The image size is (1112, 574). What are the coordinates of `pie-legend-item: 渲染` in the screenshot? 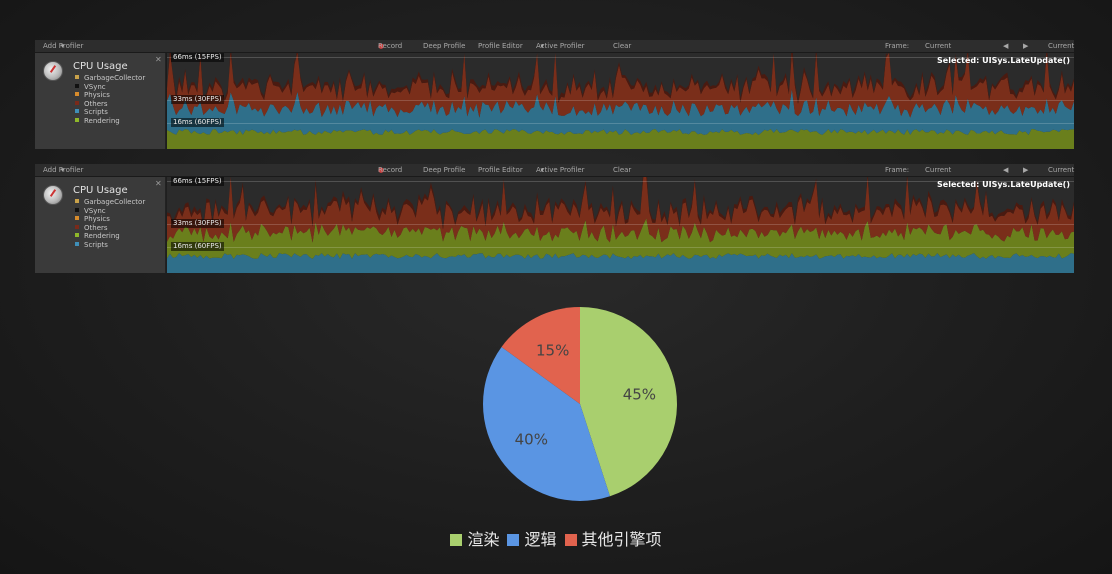 It's located at (474, 540).